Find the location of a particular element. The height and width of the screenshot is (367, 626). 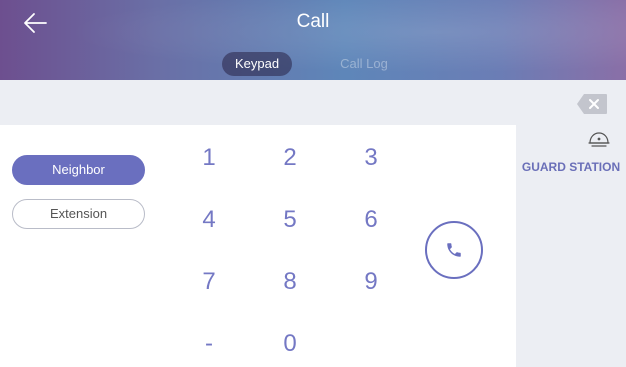

key-9: 9 is located at coordinates (371, 282).